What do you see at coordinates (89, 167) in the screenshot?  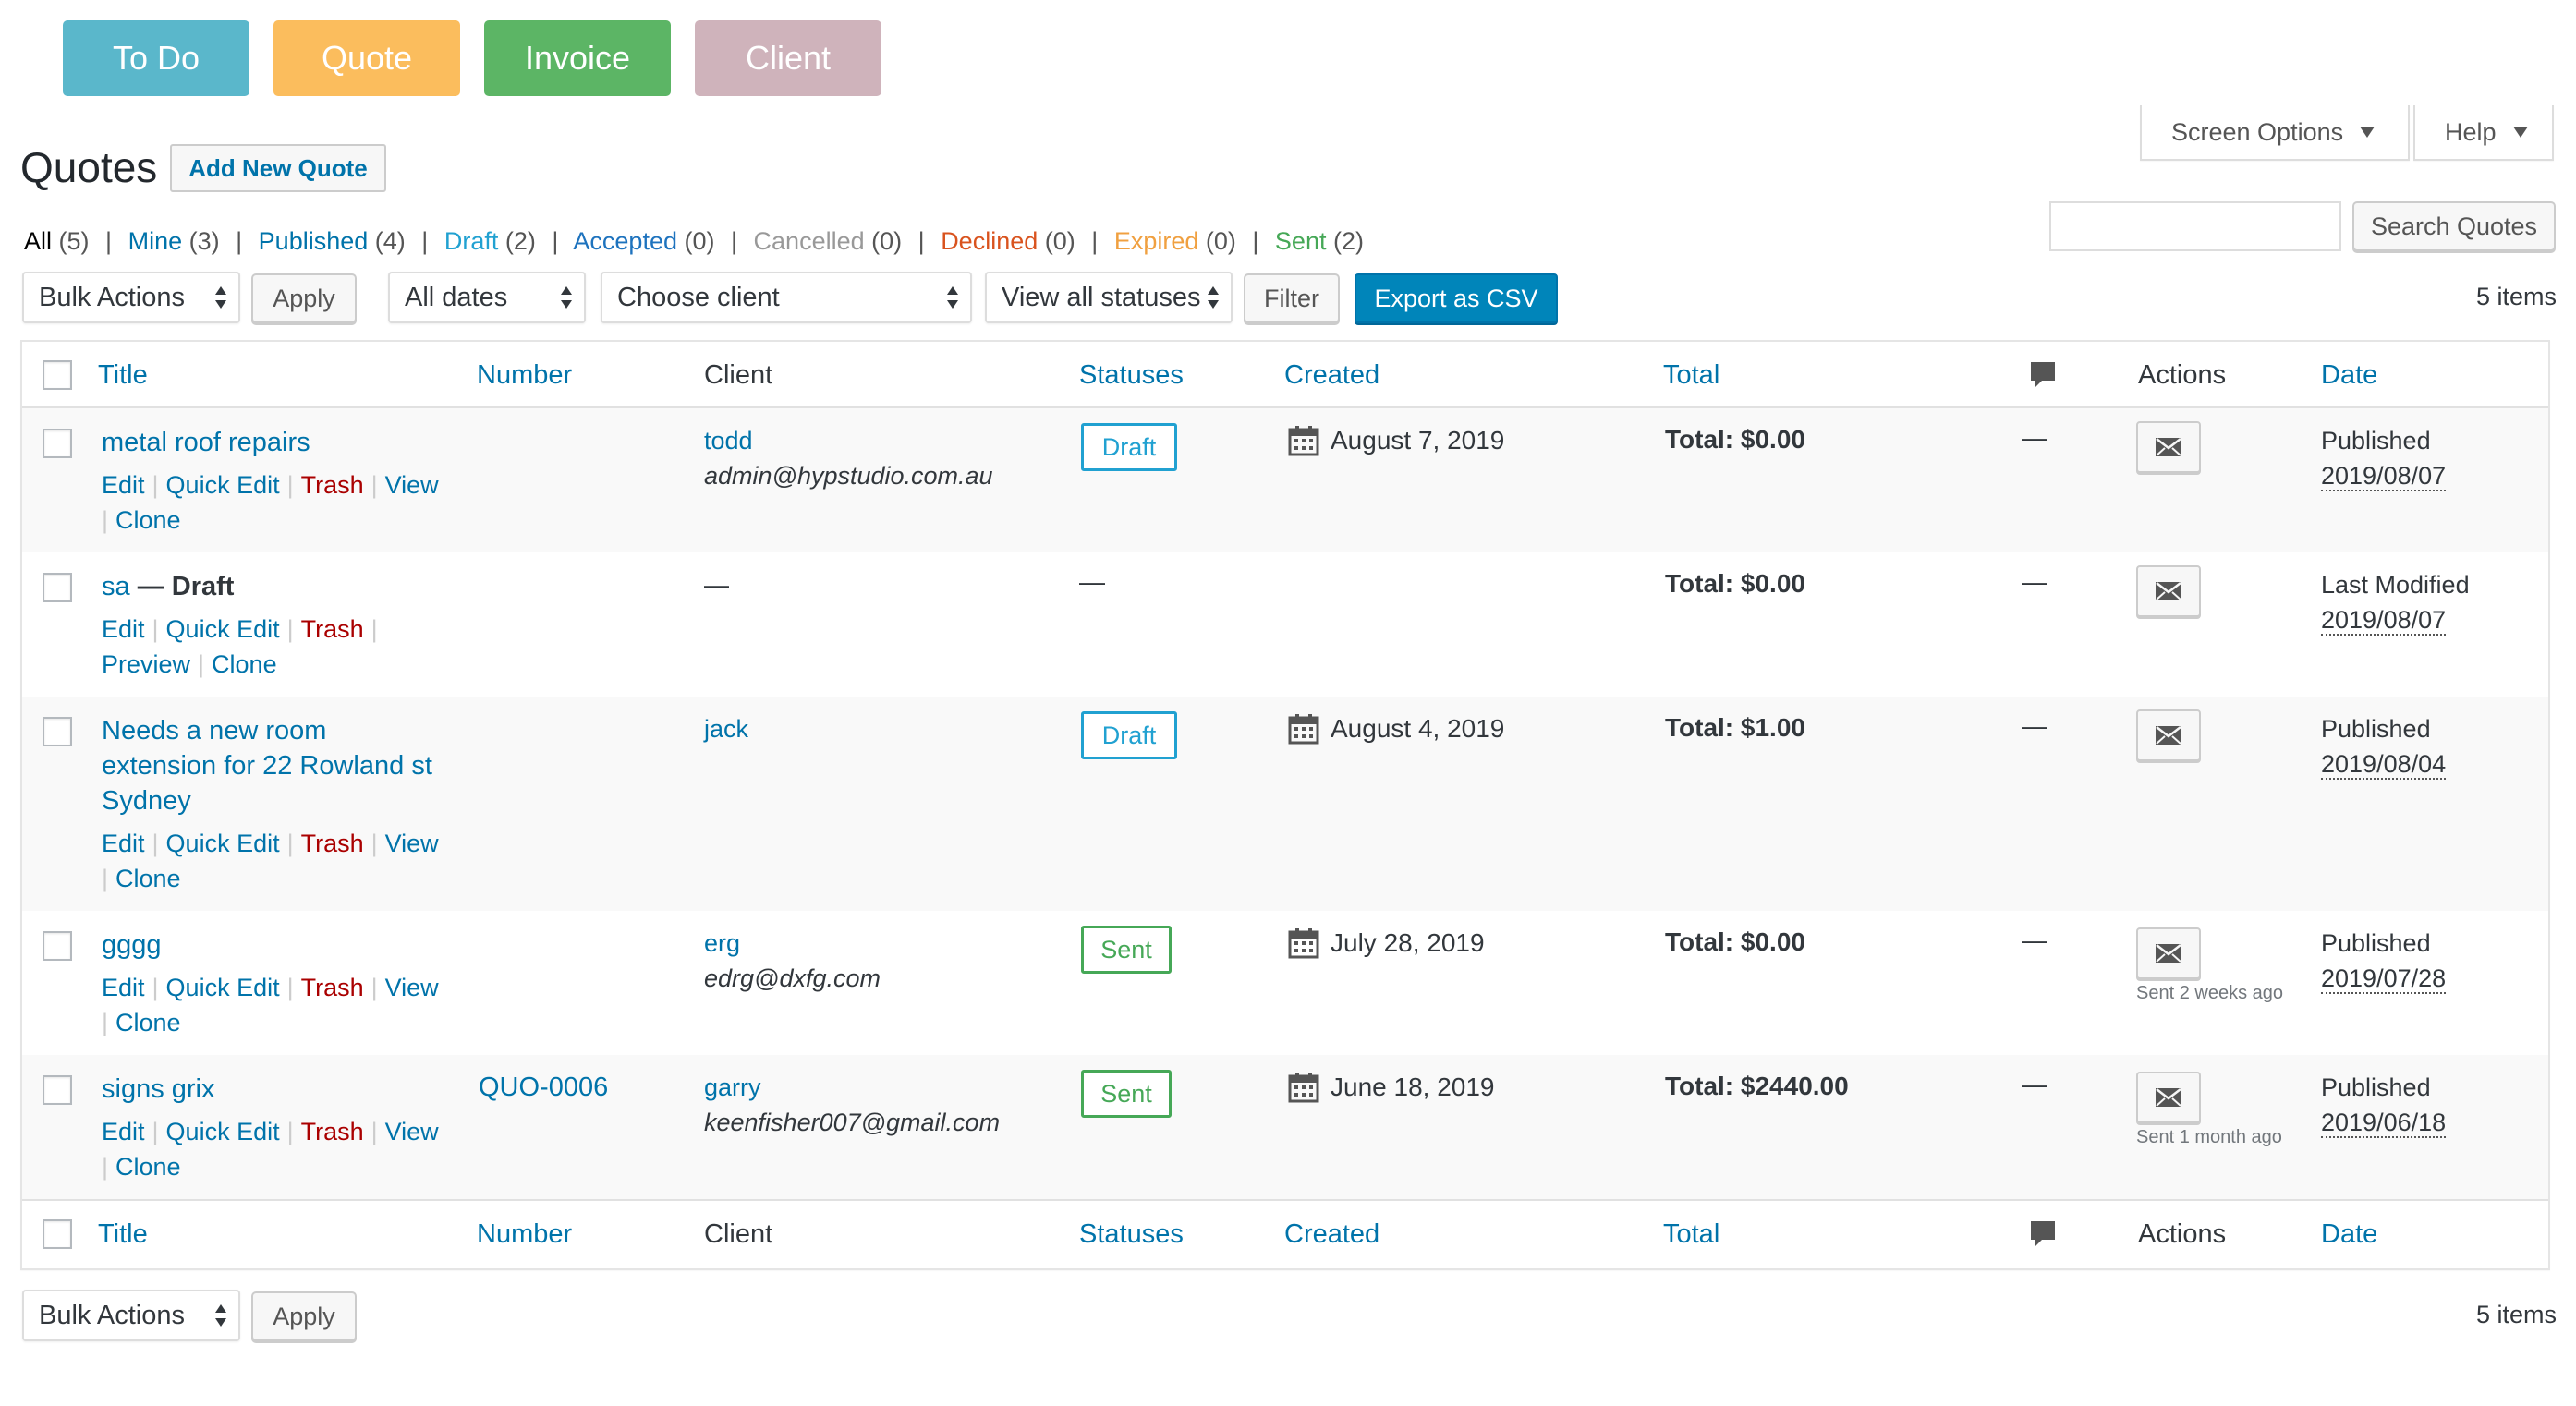 I see `page-title: Quotes` at bounding box center [89, 167].